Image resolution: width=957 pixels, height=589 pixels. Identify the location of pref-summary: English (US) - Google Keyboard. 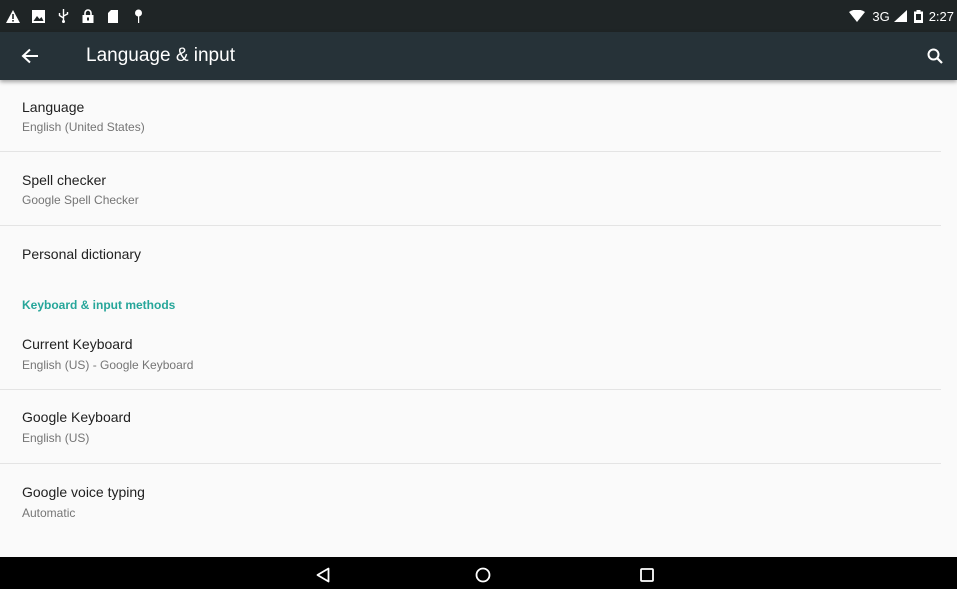
(108, 365).